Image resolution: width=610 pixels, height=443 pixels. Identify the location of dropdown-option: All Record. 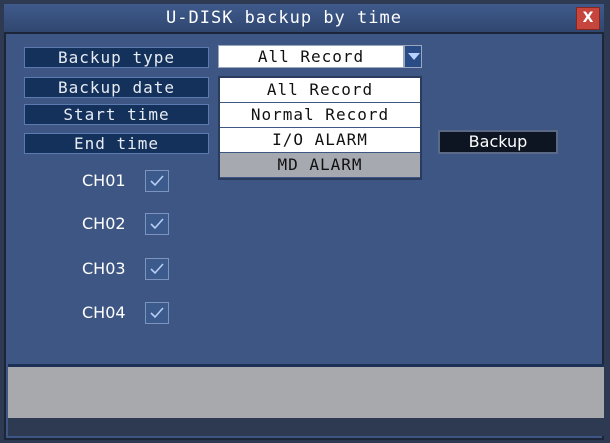
(320, 90).